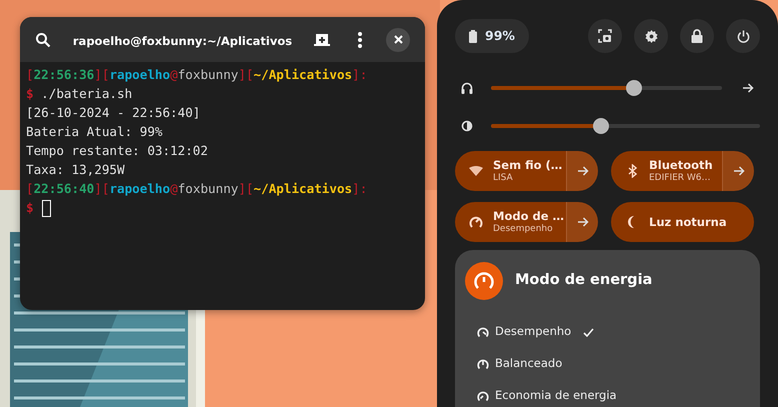  Describe the element at coordinates (322, 39) in the screenshot. I see `new-tab-icon` at that location.